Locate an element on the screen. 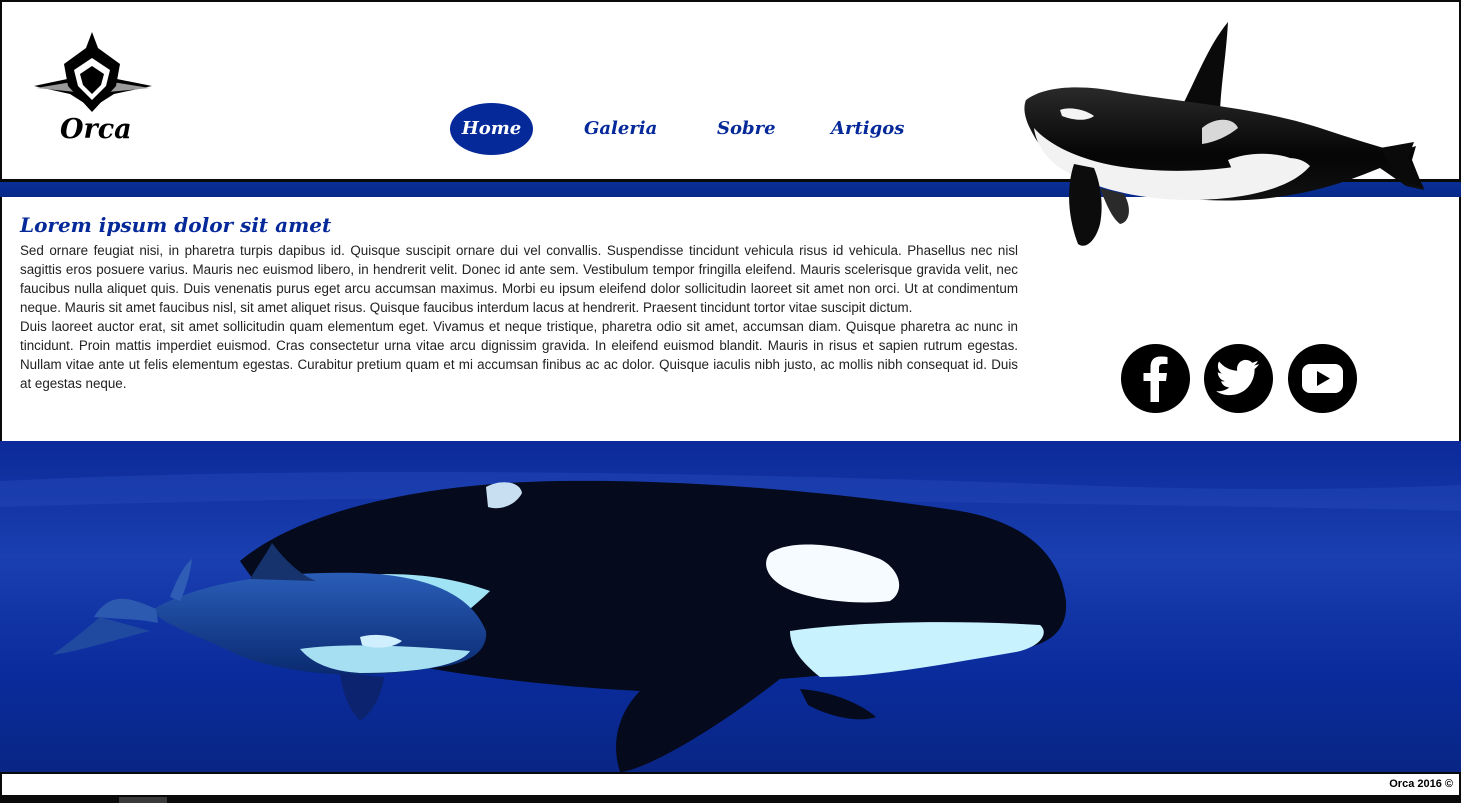  article-title: Lorem ipsum dolor sit amet is located at coordinates (176, 225).